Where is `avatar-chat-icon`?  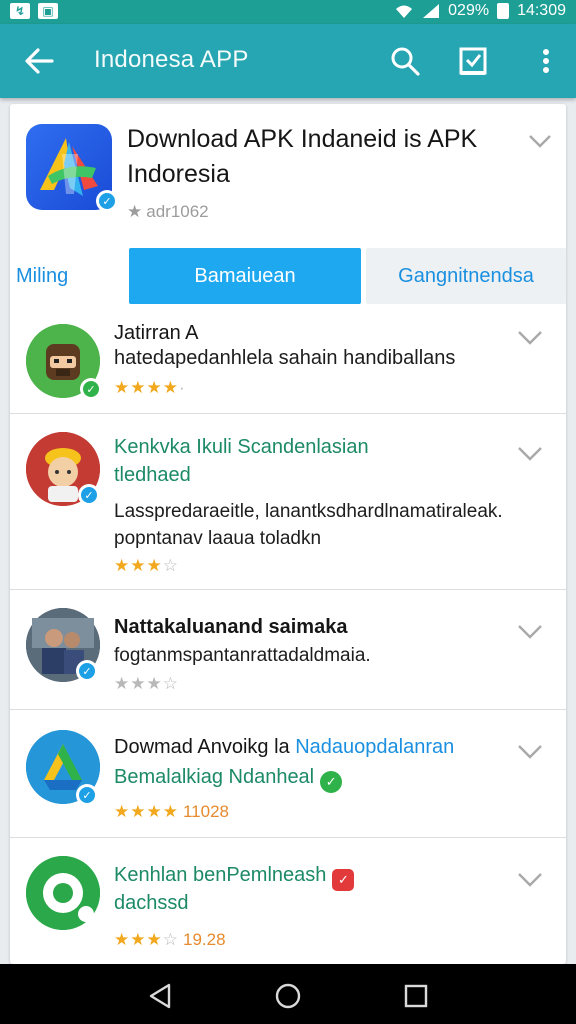
avatar-chat-icon is located at coordinates (63, 893).